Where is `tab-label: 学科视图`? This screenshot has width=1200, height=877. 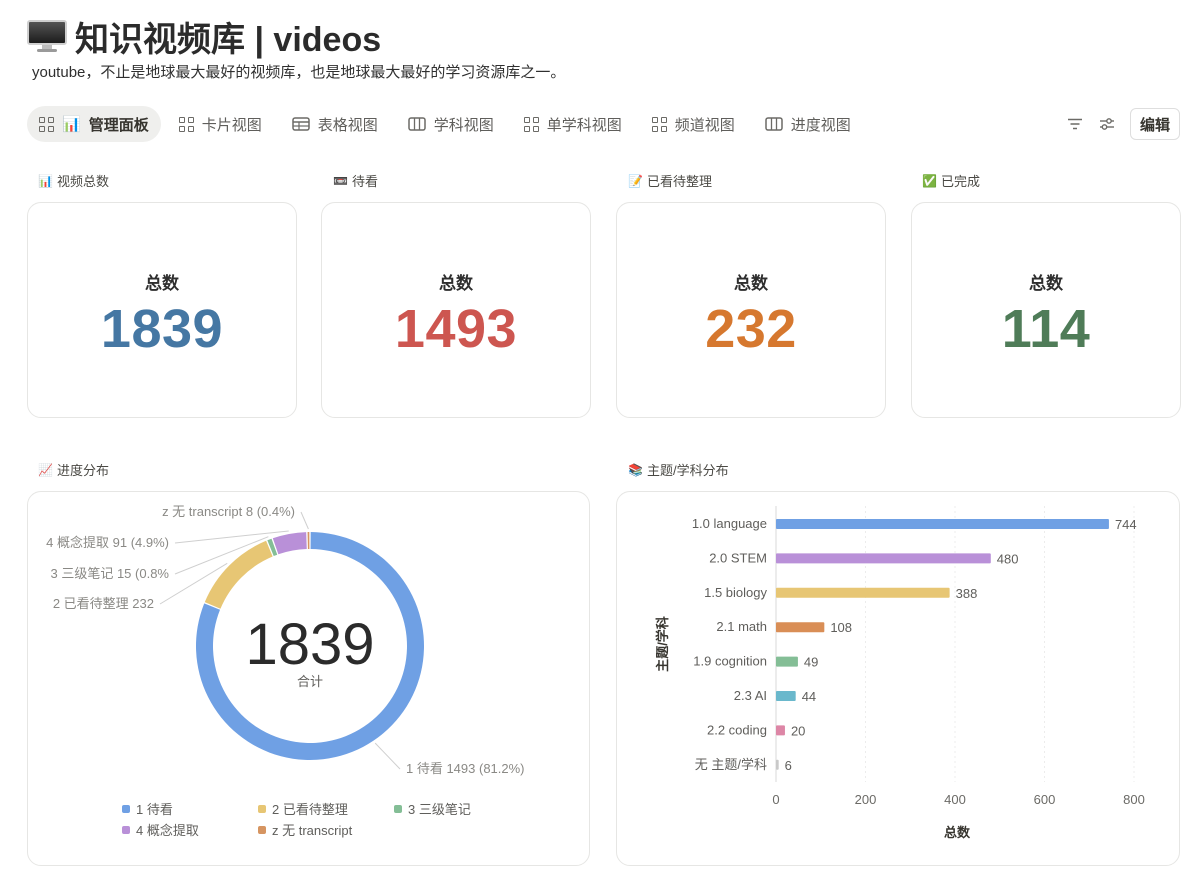
tab-label: 学科视图 is located at coordinates (463, 125).